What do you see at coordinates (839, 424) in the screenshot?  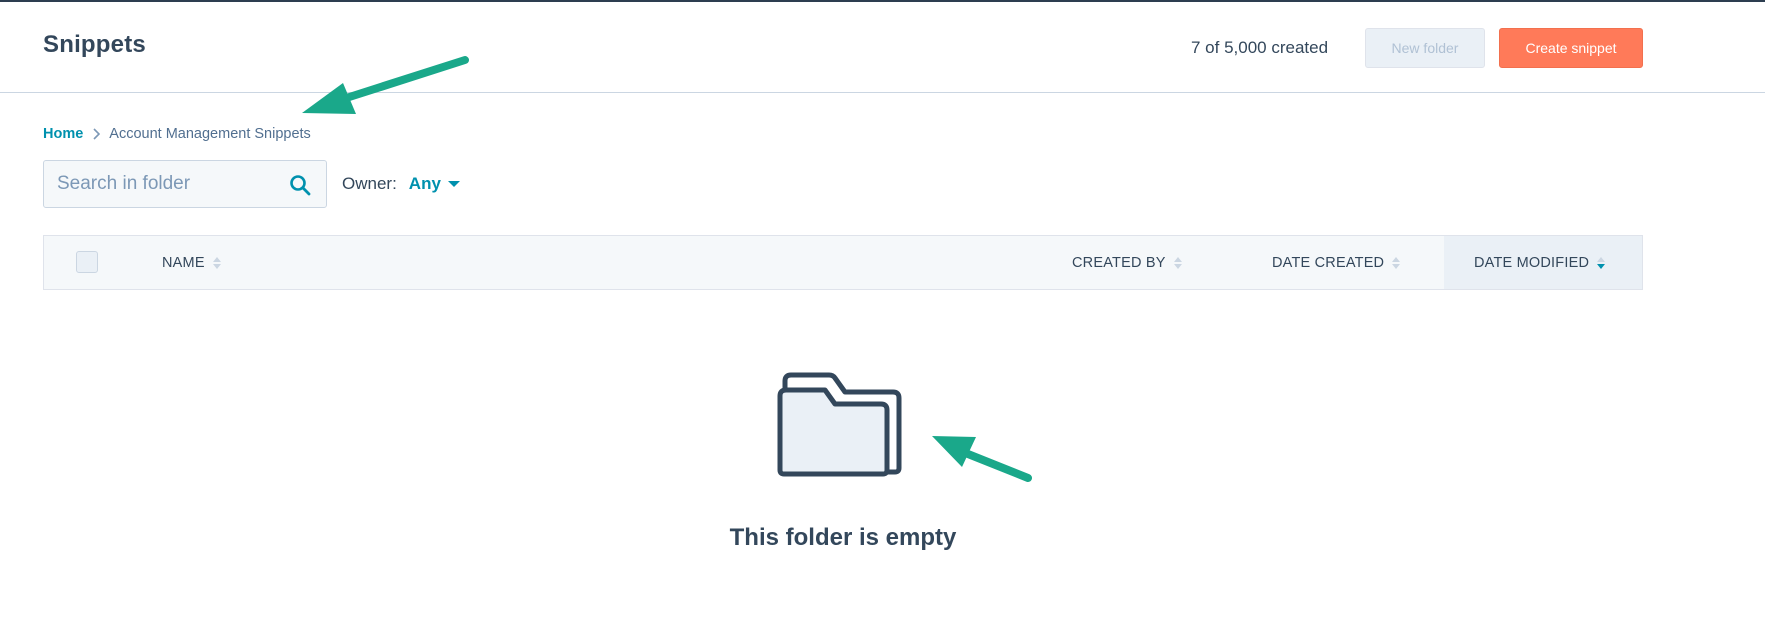 I see `folder-icon` at bounding box center [839, 424].